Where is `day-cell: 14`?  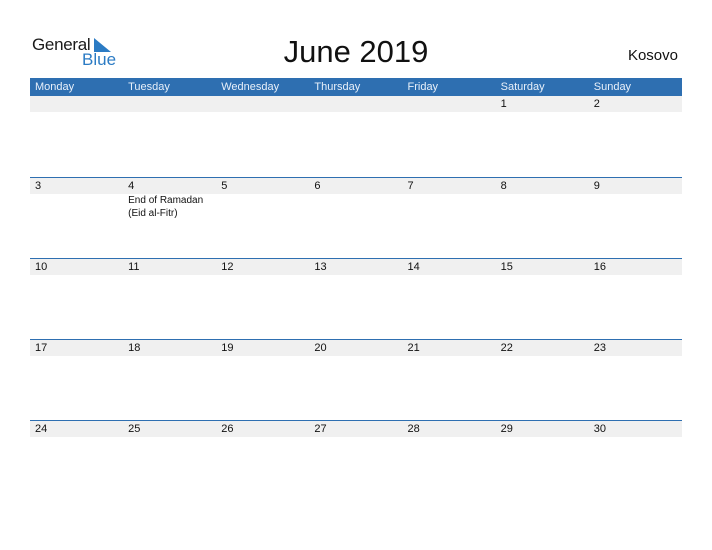
day-cell: 14 is located at coordinates (449, 267).